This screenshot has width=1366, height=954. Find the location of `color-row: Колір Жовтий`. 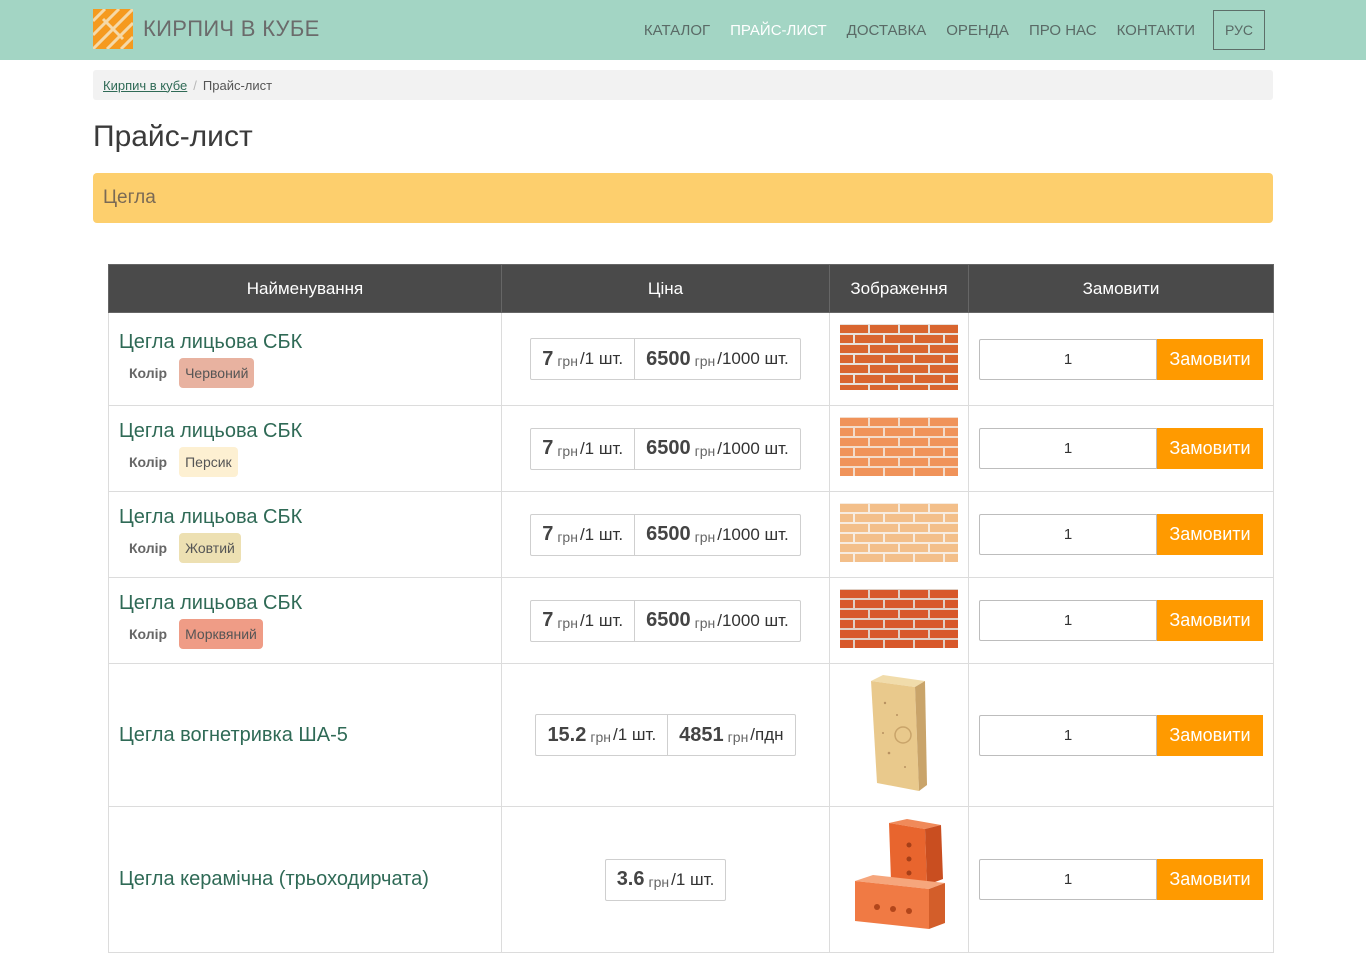

color-row: Колір Жовтий is located at coordinates (305, 548).